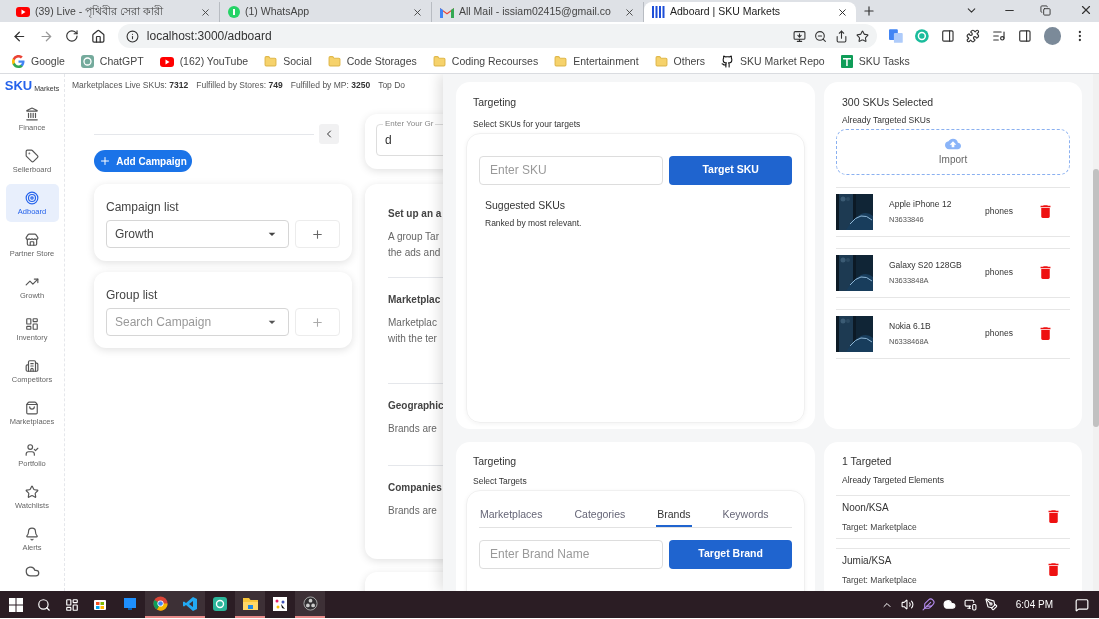 The width and height of the screenshot is (1099, 619). Describe the element at coordinates (866, 507) in the screenshot. I see `target-name: Noon/KSA` at that location.